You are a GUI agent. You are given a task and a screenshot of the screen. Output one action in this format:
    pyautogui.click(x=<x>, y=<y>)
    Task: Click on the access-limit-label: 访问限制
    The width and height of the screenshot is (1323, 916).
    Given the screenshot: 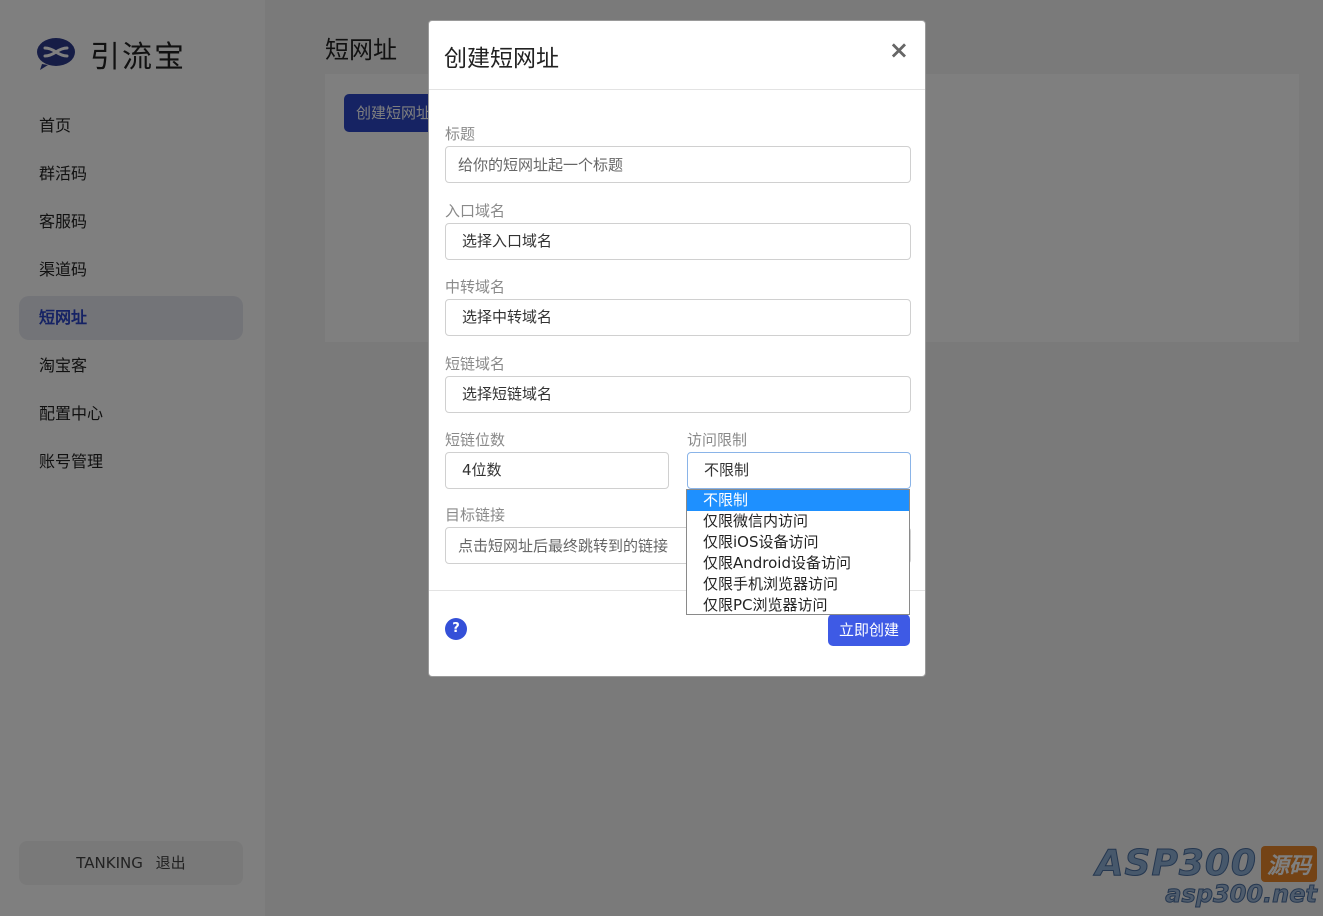 What is the action you would take?
    pyautogui.click(x=717, y=440)
    